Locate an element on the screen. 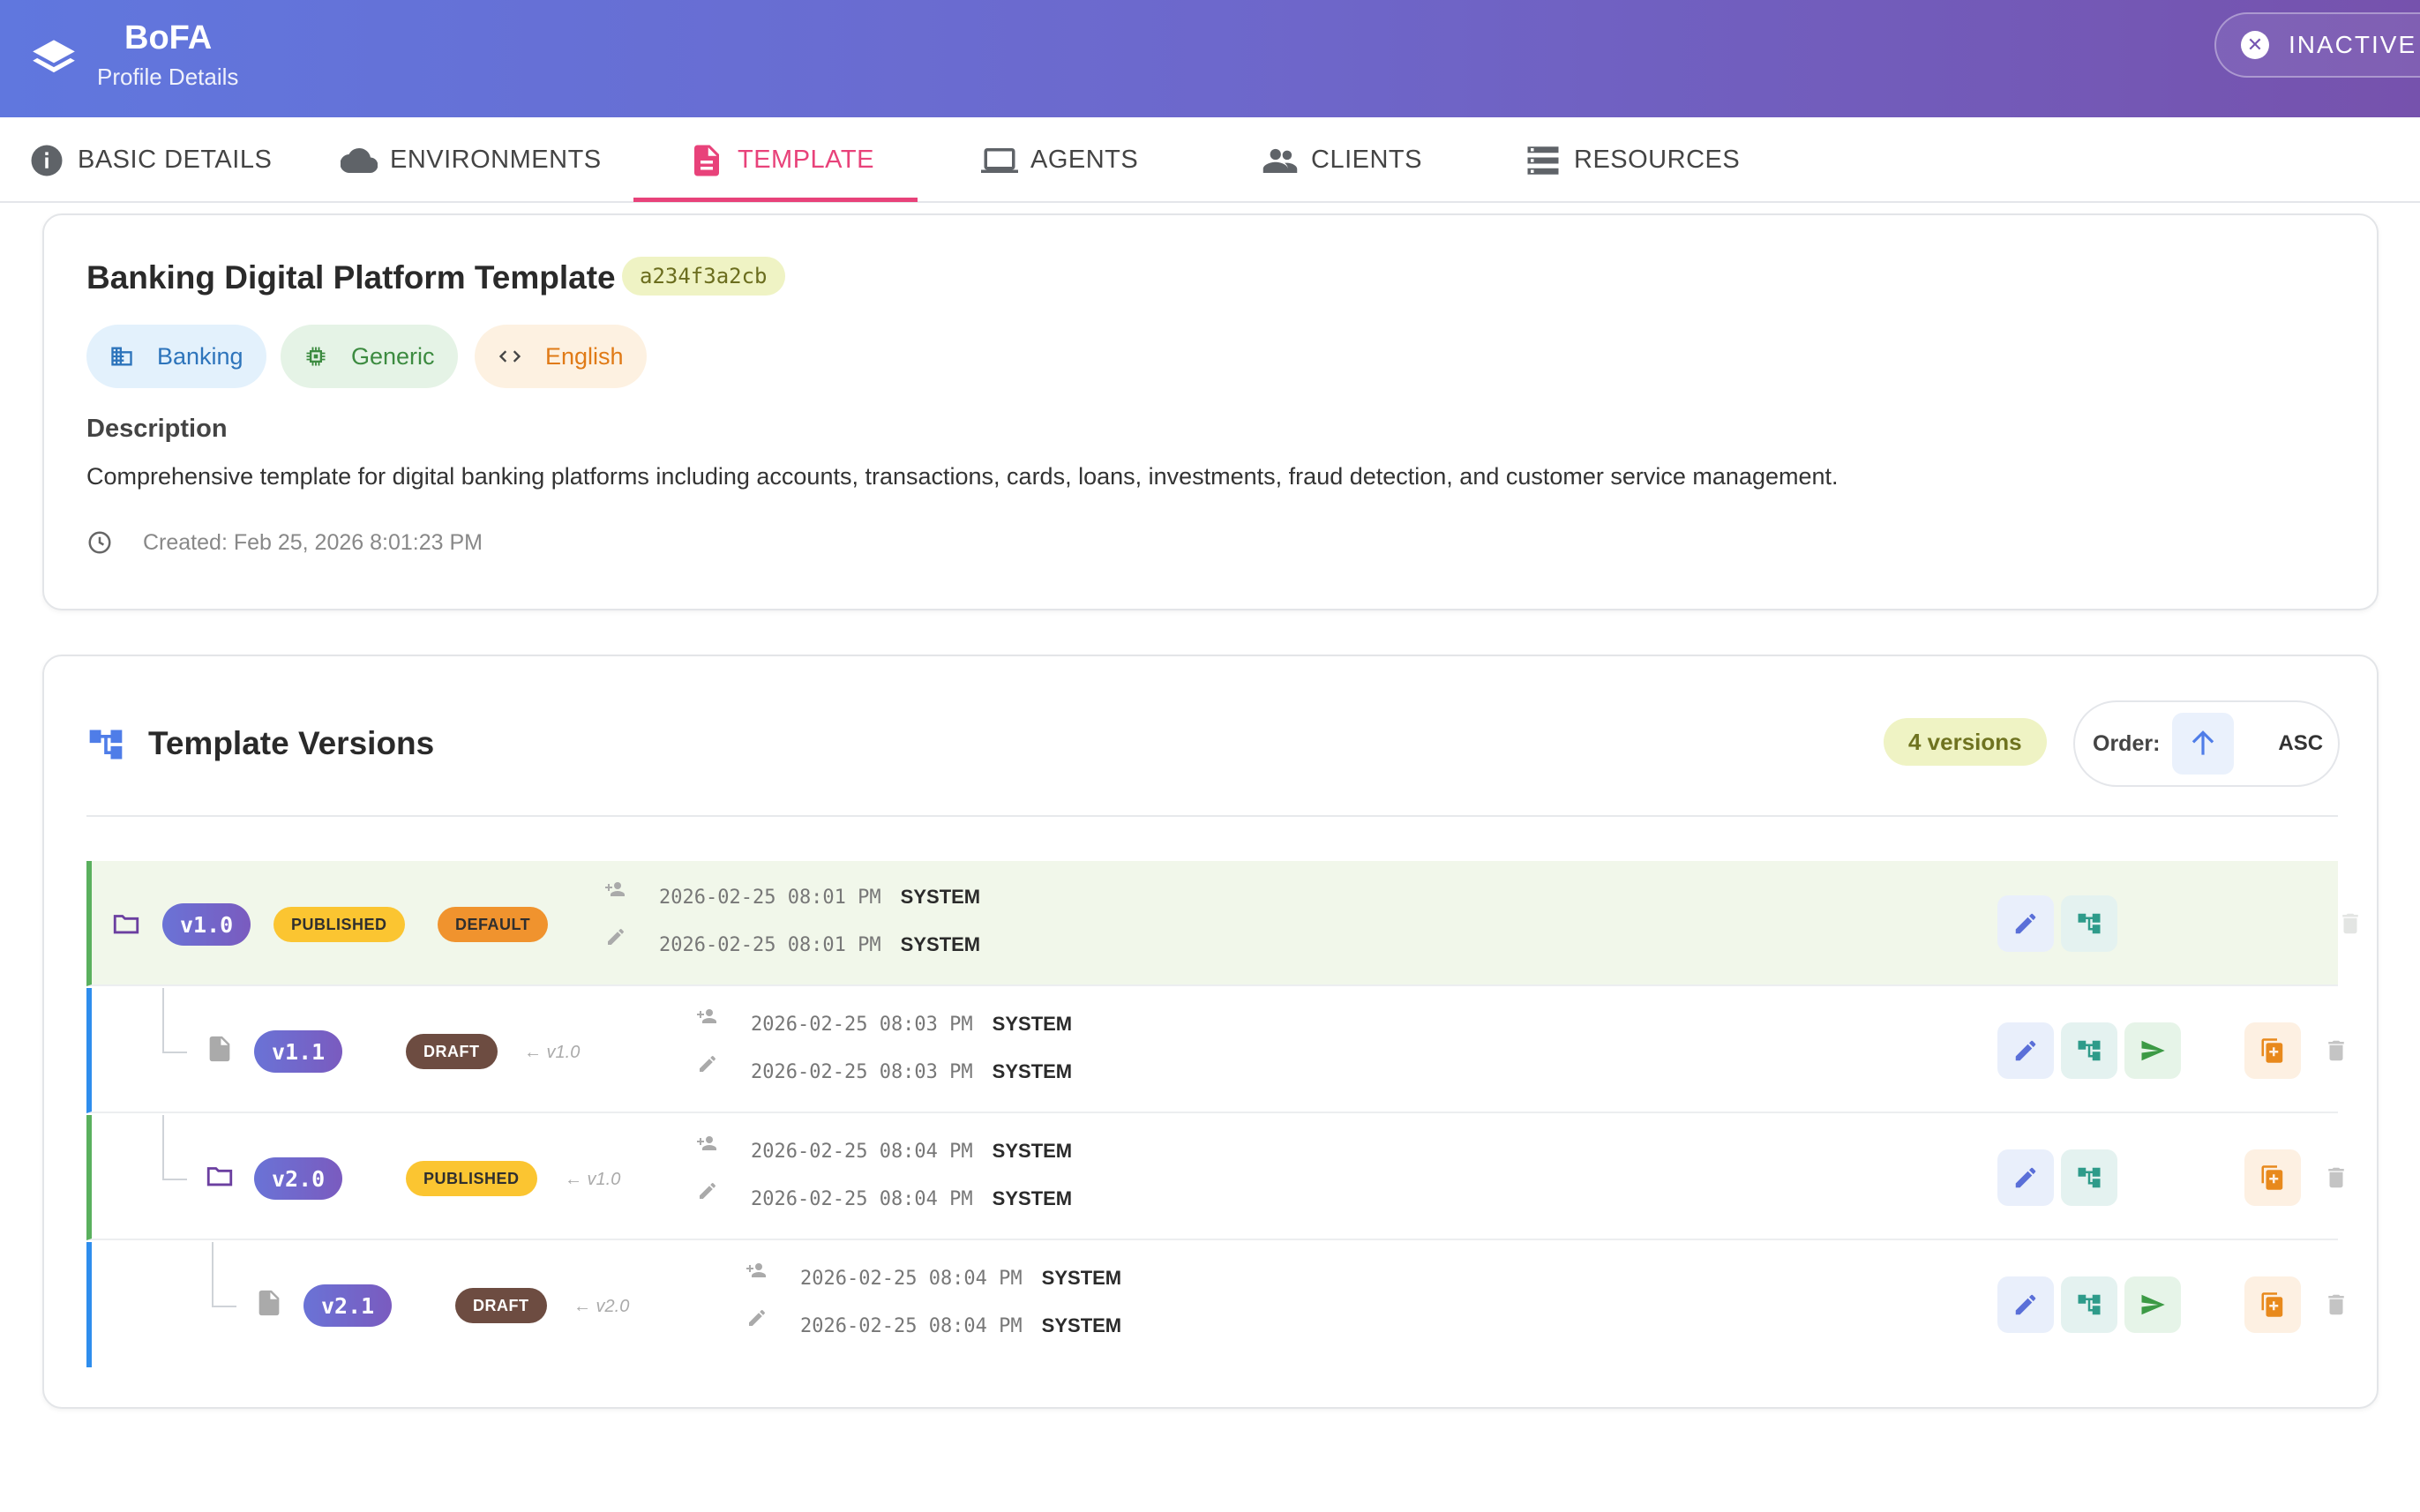 The image size is (2420, 1512). order-control: Order: ASC is located at coordinates (2206, 743).